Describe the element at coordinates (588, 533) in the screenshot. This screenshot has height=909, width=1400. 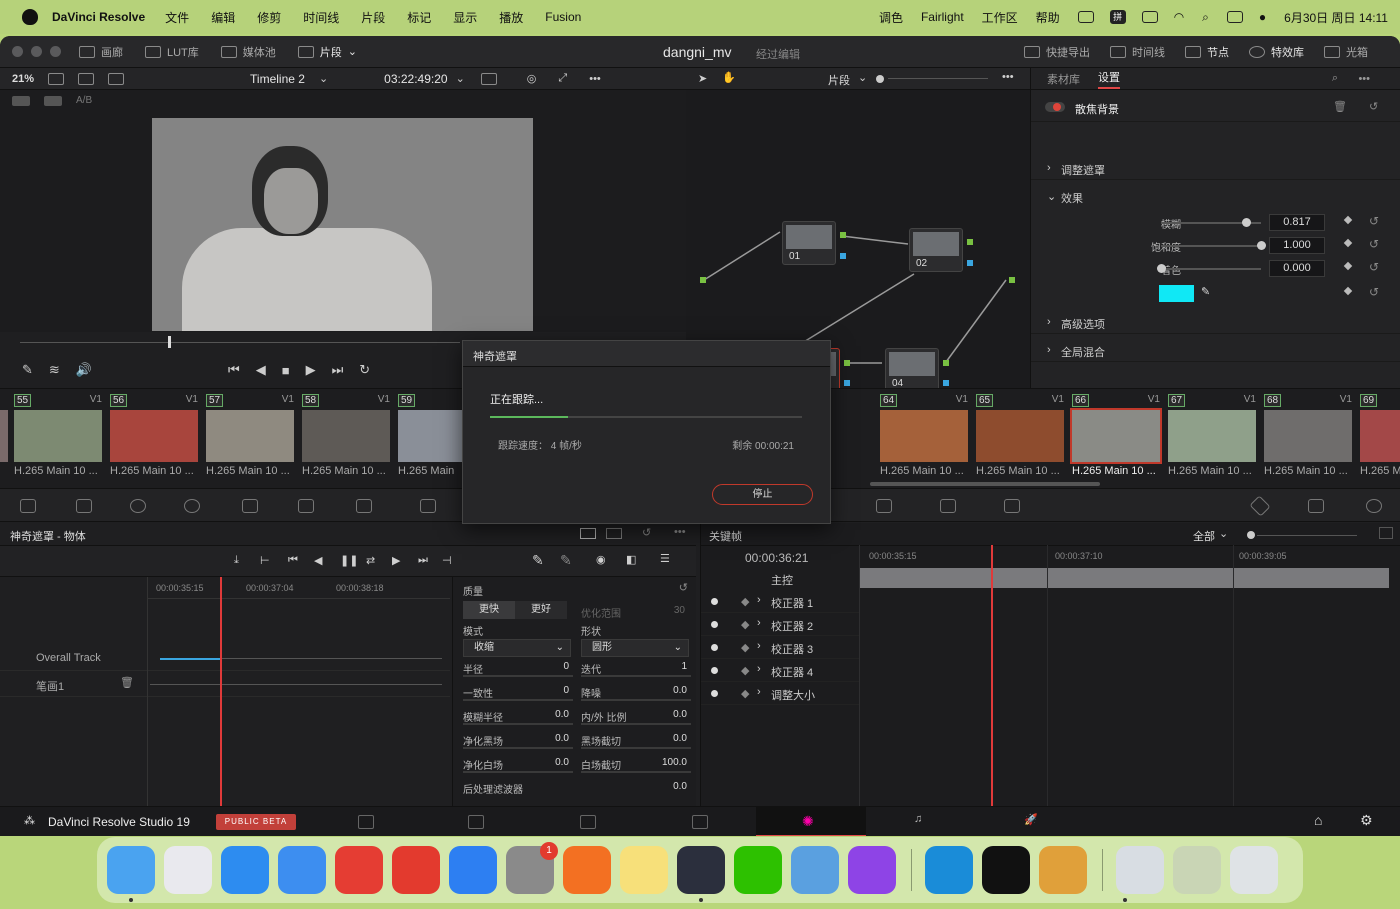
I see `mask-overlay-icon` at that location.